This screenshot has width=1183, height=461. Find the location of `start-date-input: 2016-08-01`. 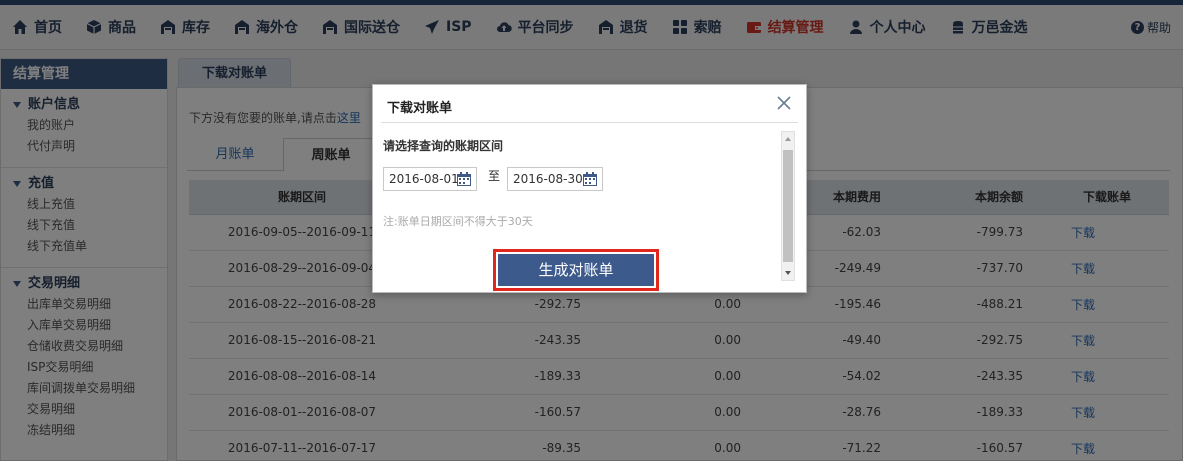

start-date-input: 2016-08-01 is located at coordinates (430, 179).